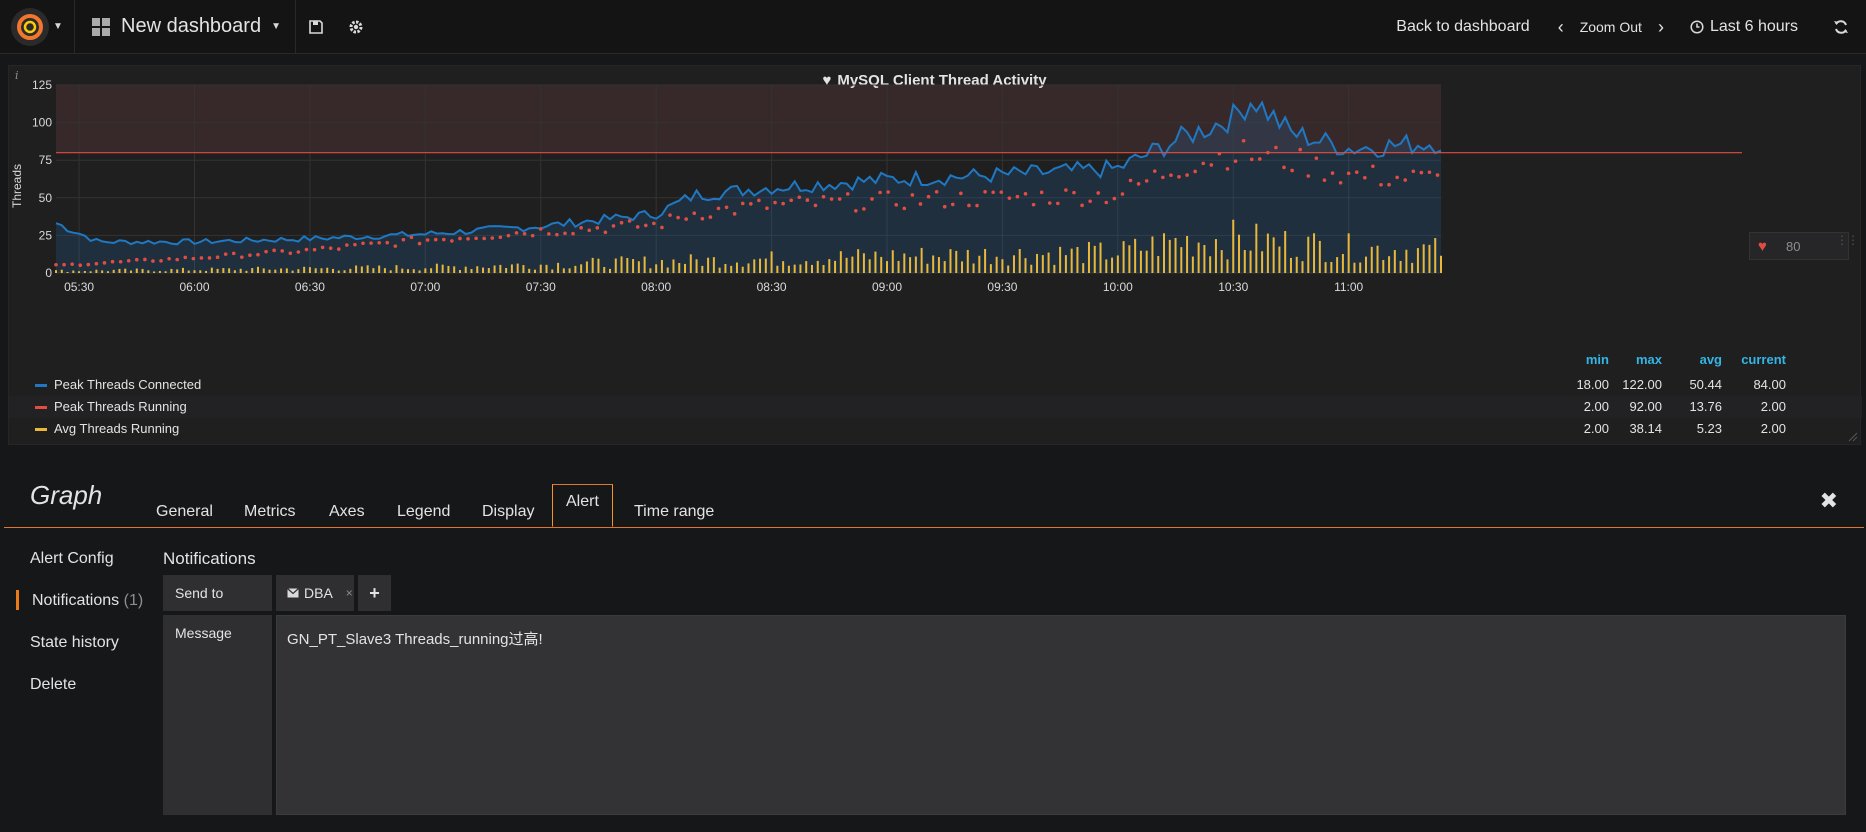 Image resolution: width=1866 pixels, height=832 pixels. I want to click on x-tick-label: 08:30, so click(772, 287).